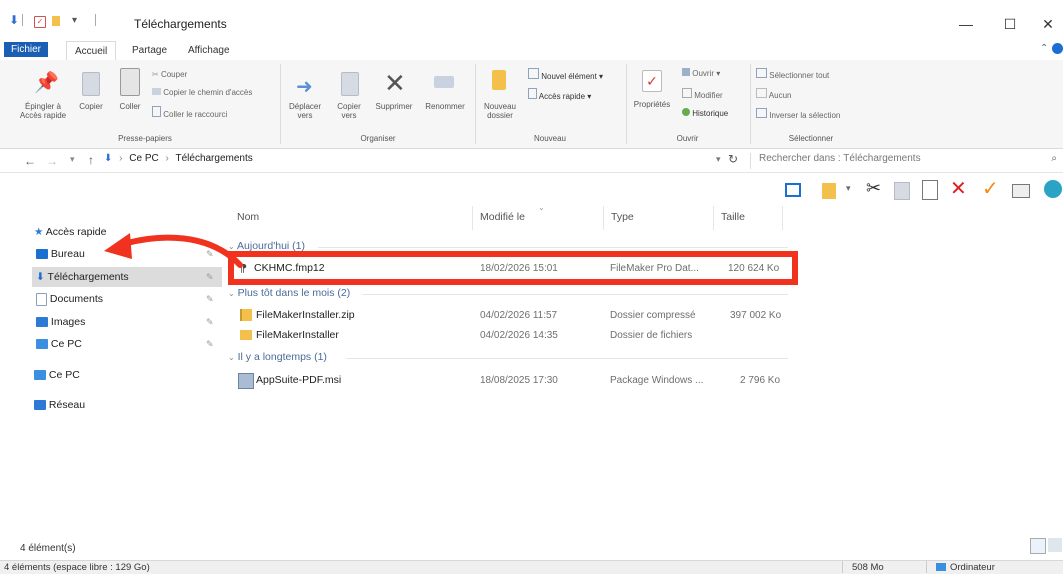  Describe the element at coordinates (14, 20) in the screenshot. I see `download-arrow-icon: ⬇` at that location.